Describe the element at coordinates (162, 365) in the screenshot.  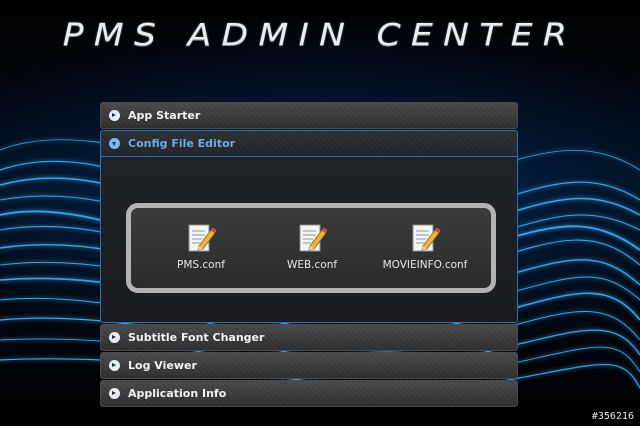
I see `panel-header-label: Log Viewer` at that location.